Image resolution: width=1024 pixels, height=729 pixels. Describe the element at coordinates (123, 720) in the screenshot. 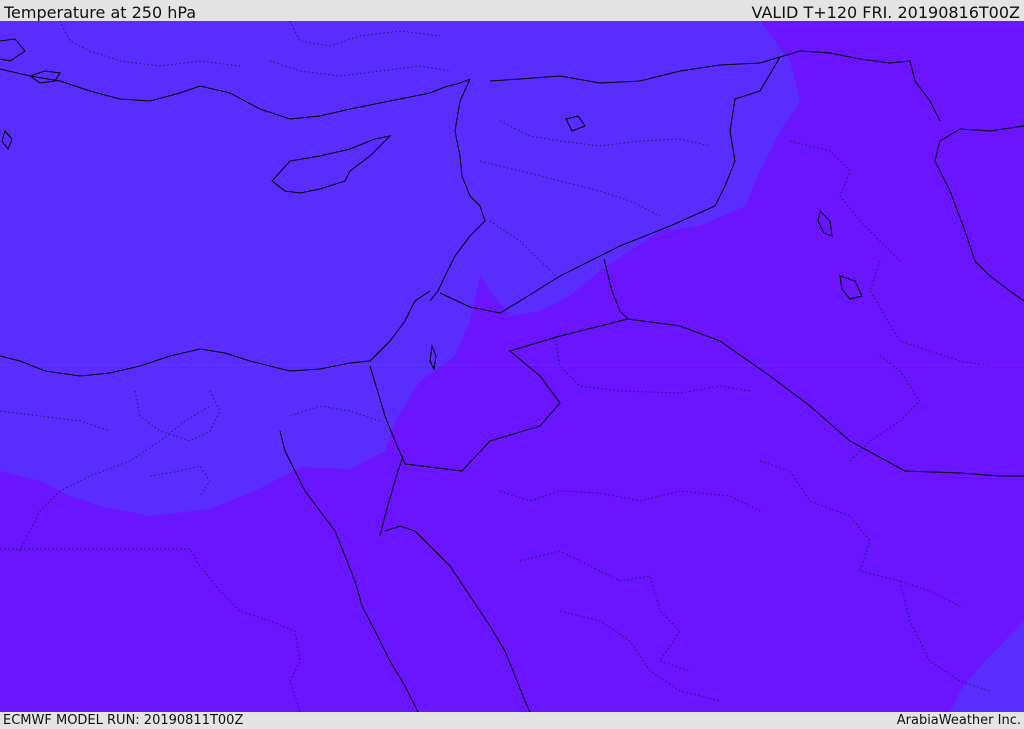

I see `model-run: ECMWF MODEL RUN: 20190811T00Z` at that location.